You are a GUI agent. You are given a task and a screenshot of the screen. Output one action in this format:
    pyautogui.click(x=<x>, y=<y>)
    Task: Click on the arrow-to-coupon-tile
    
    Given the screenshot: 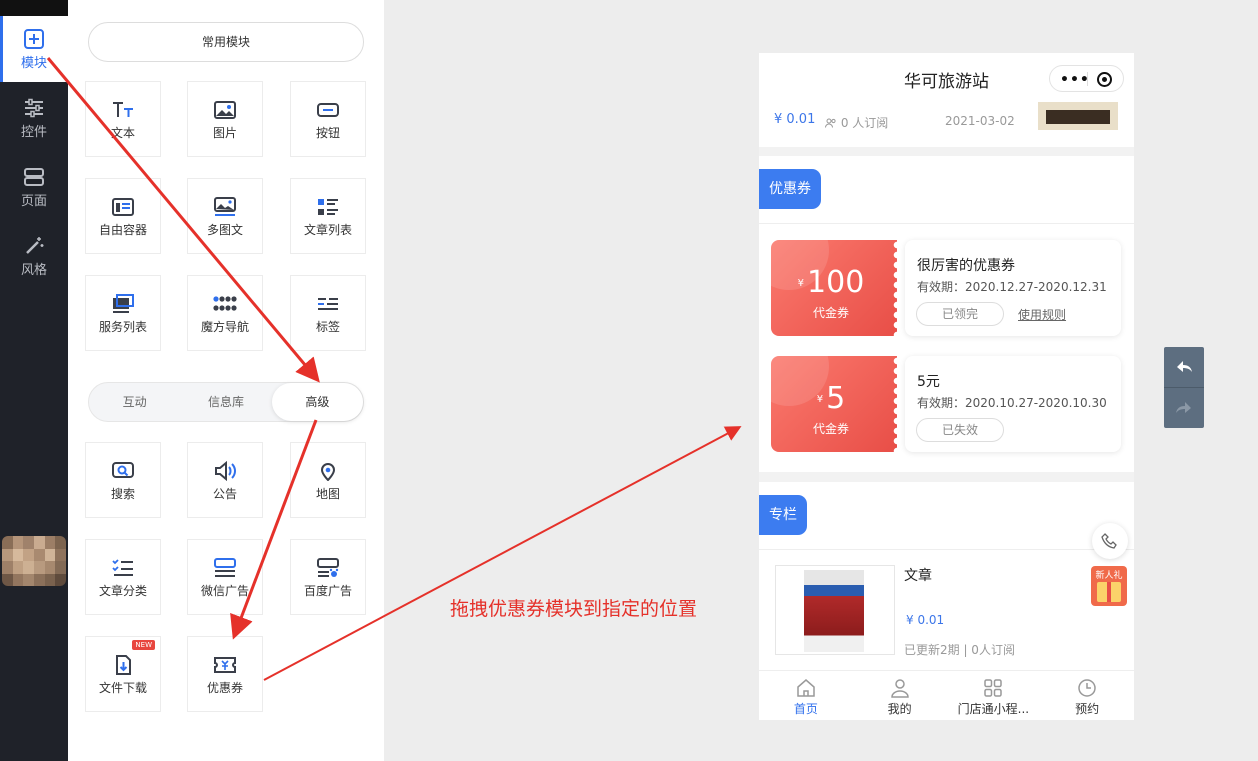 What is the action you would take?
    pyautogui.click(x=274, y=529)
    